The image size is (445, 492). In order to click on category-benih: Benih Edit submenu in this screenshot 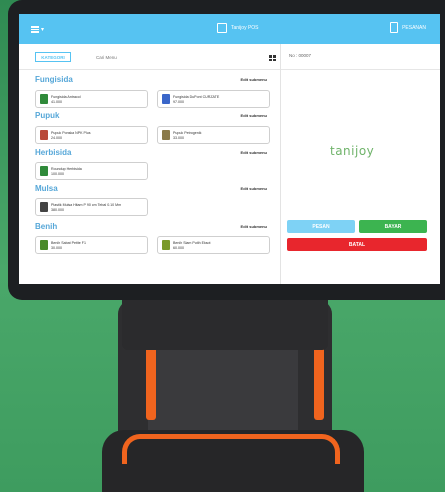, I will do `click(155, 226)`.